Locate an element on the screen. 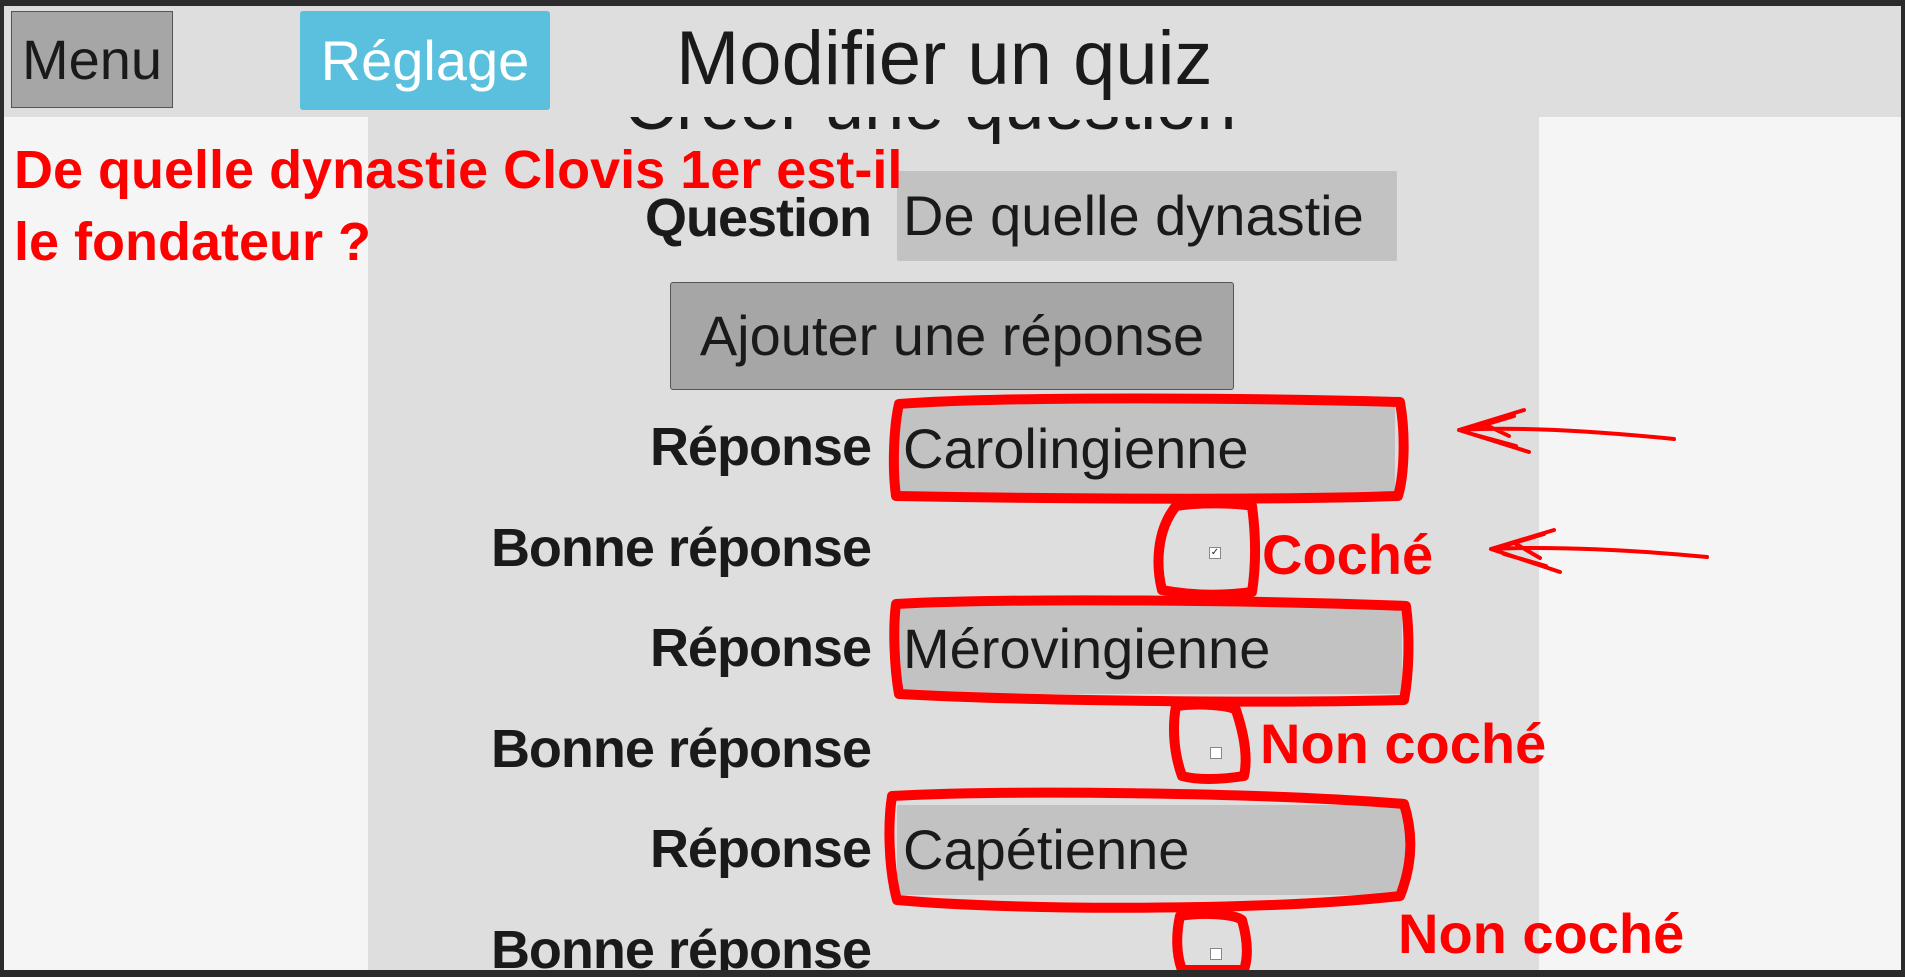 This screenshot has width=1905, height=977. annotation-unchecked-2: Non coché is located at coordinates (1541, 933).